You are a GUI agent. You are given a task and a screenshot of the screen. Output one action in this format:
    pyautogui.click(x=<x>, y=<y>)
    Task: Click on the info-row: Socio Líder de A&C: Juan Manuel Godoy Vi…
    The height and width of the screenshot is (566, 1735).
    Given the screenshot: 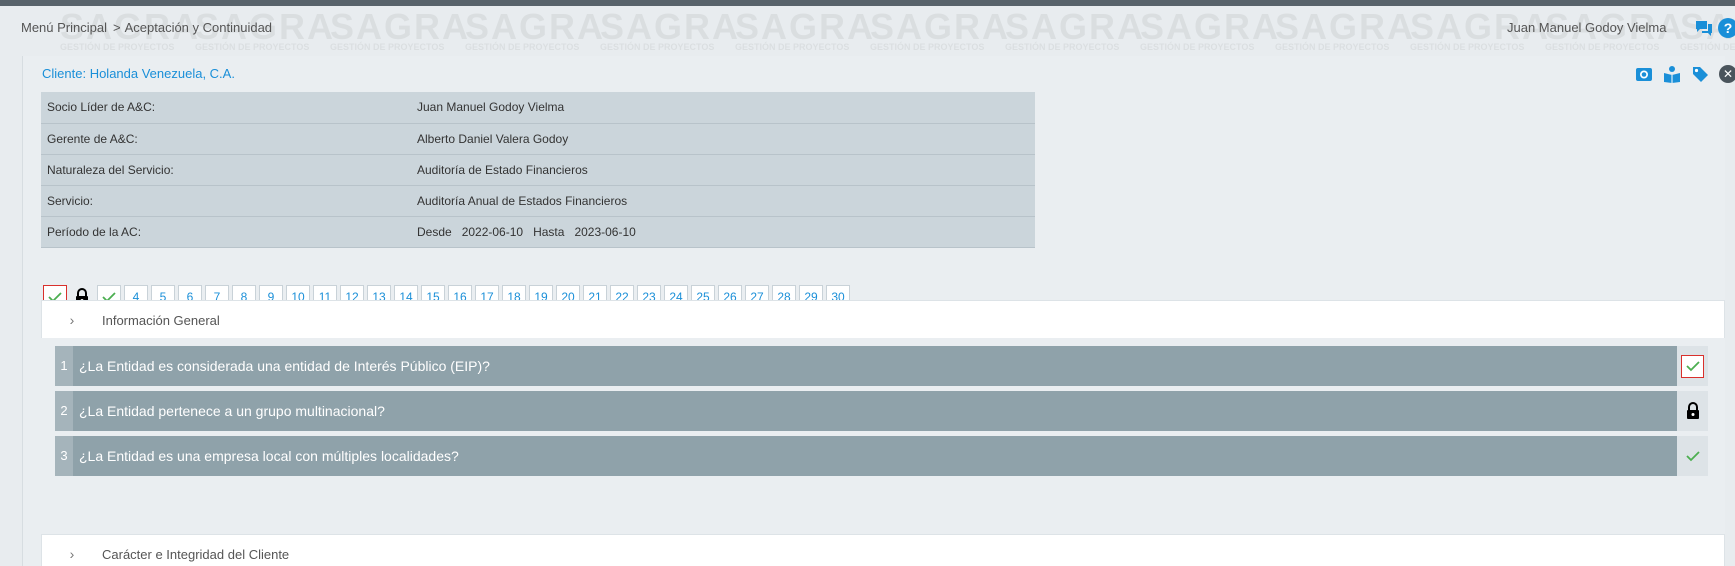 What is the action you would take?
    pyautogui.click(x=538, y=108)
    